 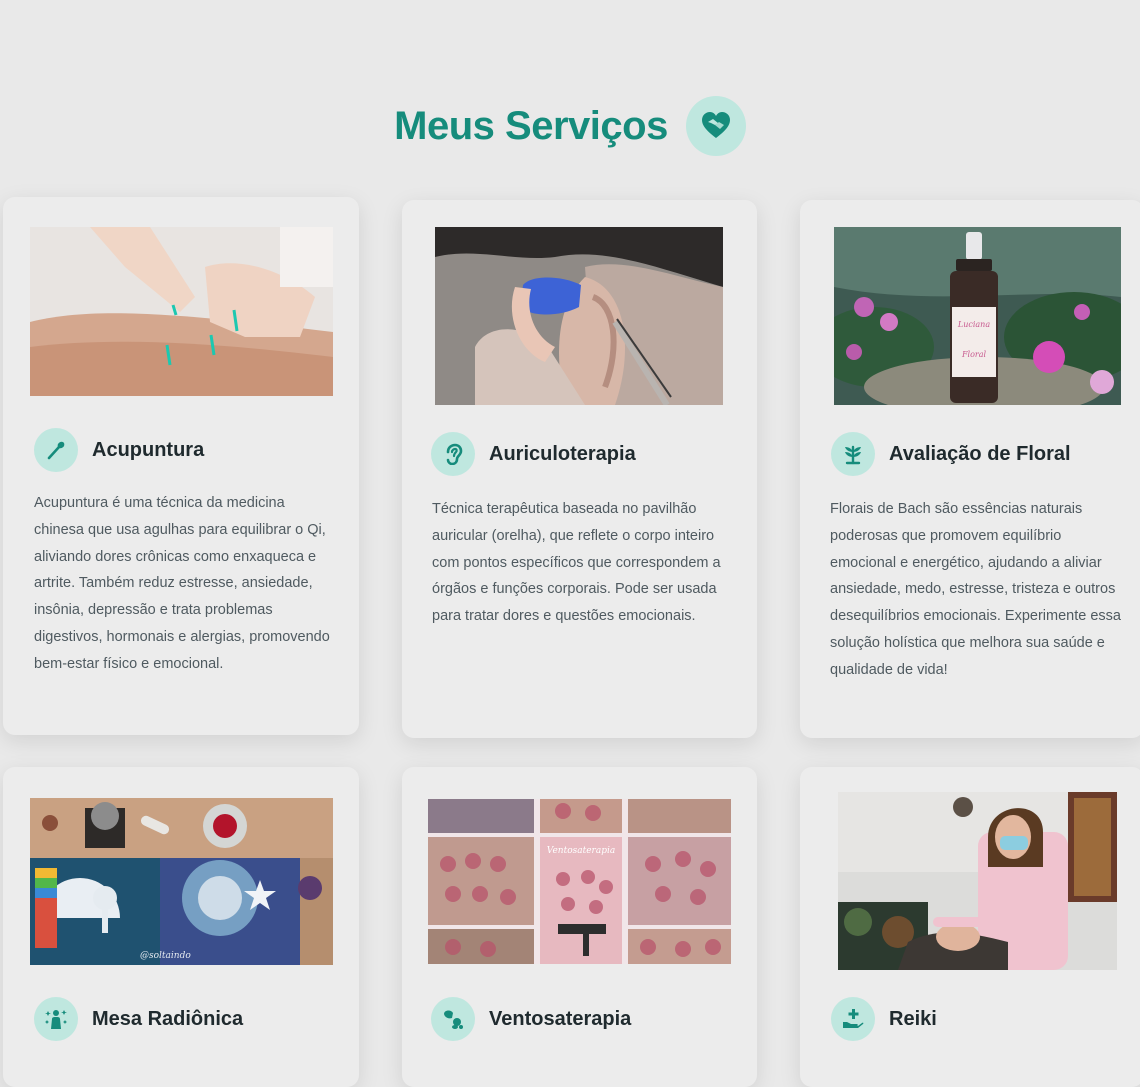 What do you see at coordinates (165, 956) in the screenshot?
I see `image-watermark: @soltaindo` at bounding box center [165, 956].